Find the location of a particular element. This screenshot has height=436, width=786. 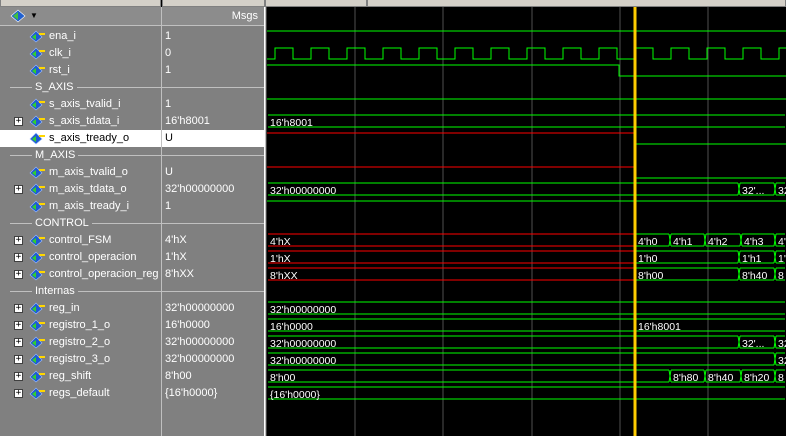

signal-row: s_axis_tvalid_i is located at coordinates (80, 104).